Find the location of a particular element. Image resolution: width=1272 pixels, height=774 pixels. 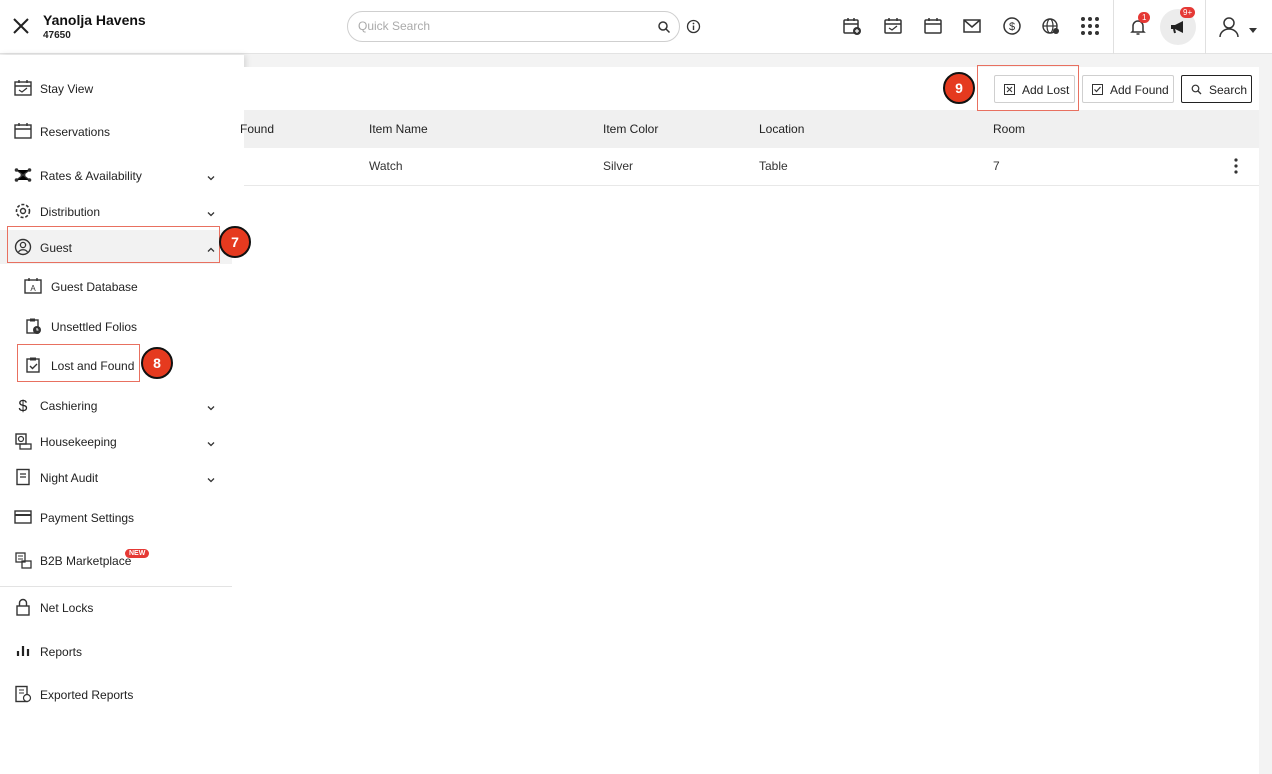

hotel-id: 47650 is located at coordinates (57, 35).